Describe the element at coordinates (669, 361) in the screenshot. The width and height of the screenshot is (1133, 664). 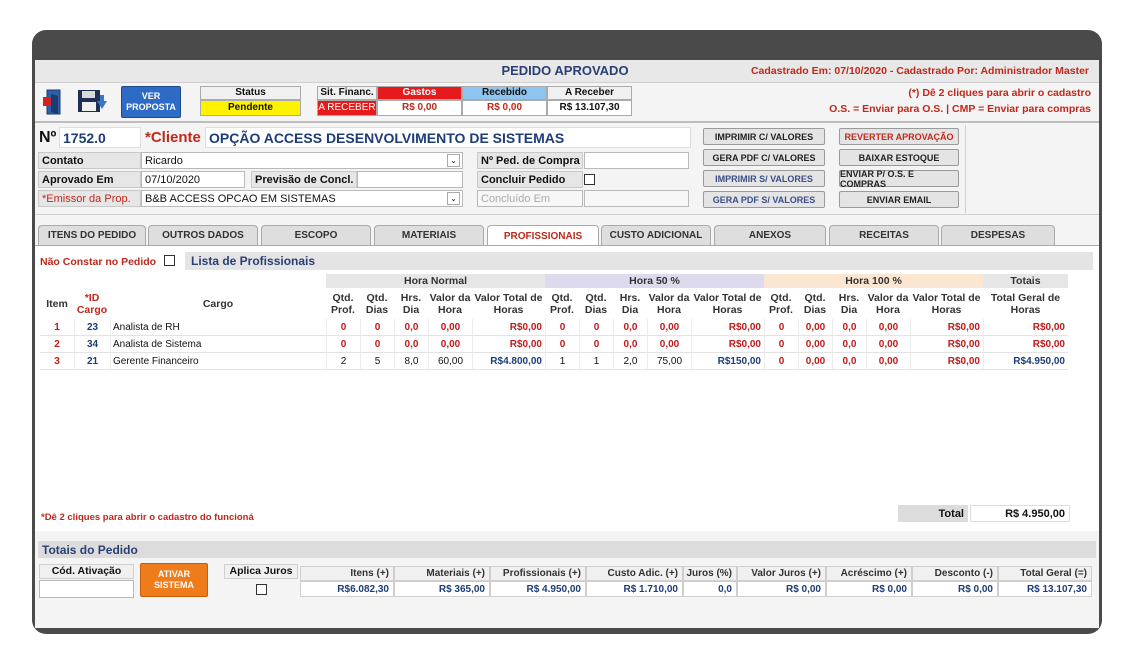
I see `table-cell: 75,00` at that location.